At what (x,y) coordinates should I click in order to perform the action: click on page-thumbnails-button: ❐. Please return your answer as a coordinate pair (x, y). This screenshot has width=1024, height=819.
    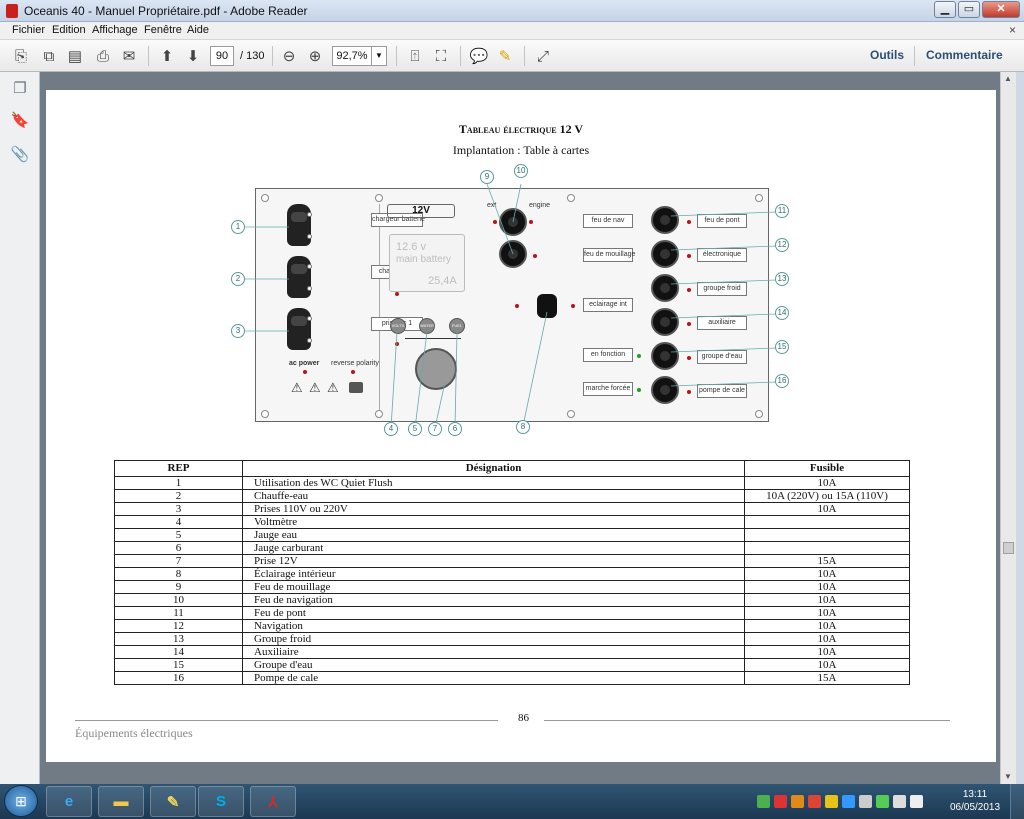
    Looking at the image, I should click on (20, 88).